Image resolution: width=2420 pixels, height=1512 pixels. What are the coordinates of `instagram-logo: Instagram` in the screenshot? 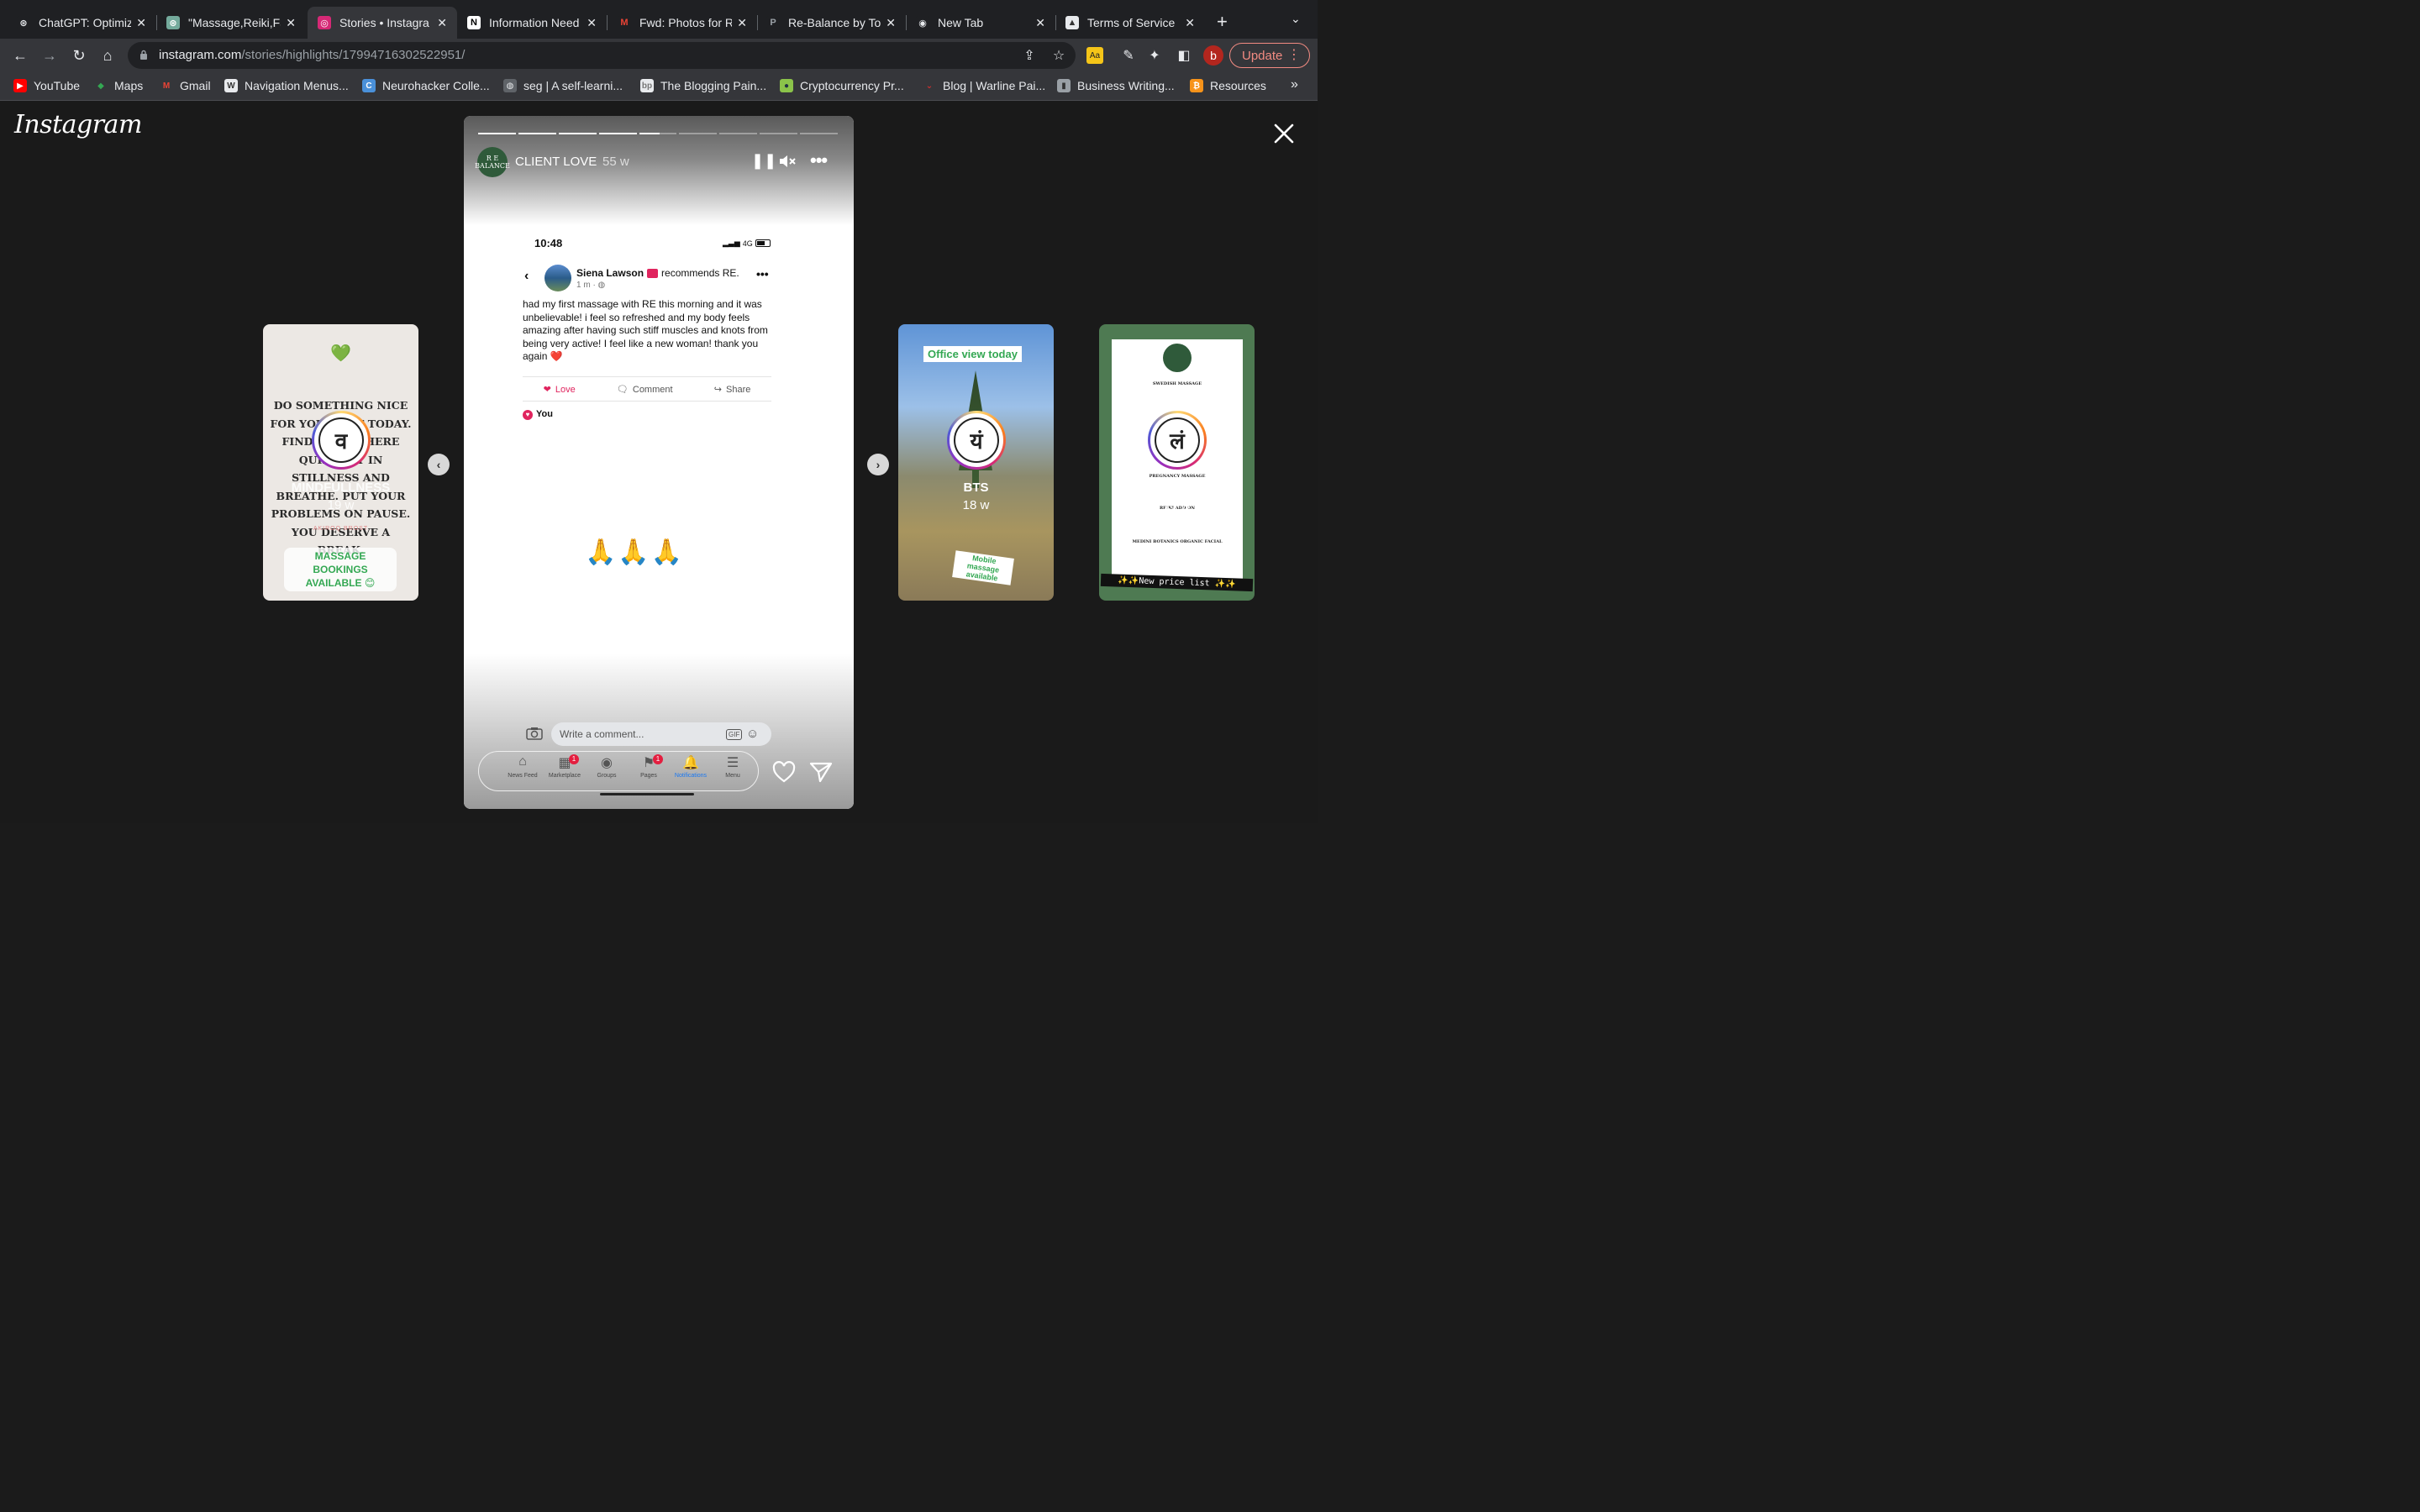 It's located at (78, 124).